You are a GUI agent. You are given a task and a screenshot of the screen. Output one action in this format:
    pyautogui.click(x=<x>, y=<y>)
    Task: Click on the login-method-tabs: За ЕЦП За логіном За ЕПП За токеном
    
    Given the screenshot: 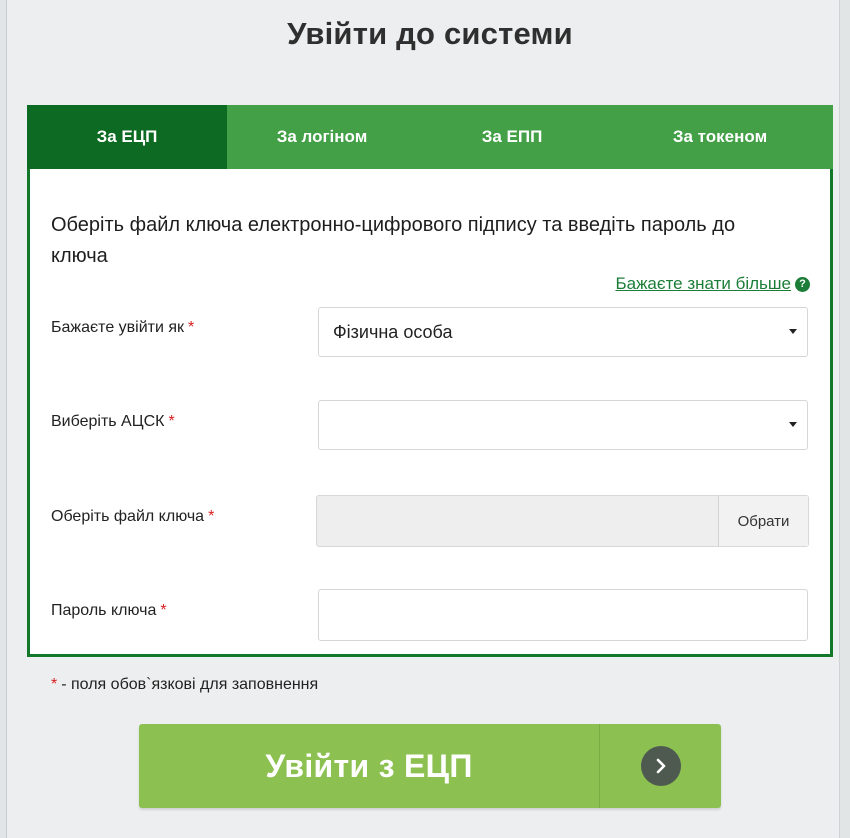 What is the action you would take?
    pyautogui.click(x=430, y=137)
    